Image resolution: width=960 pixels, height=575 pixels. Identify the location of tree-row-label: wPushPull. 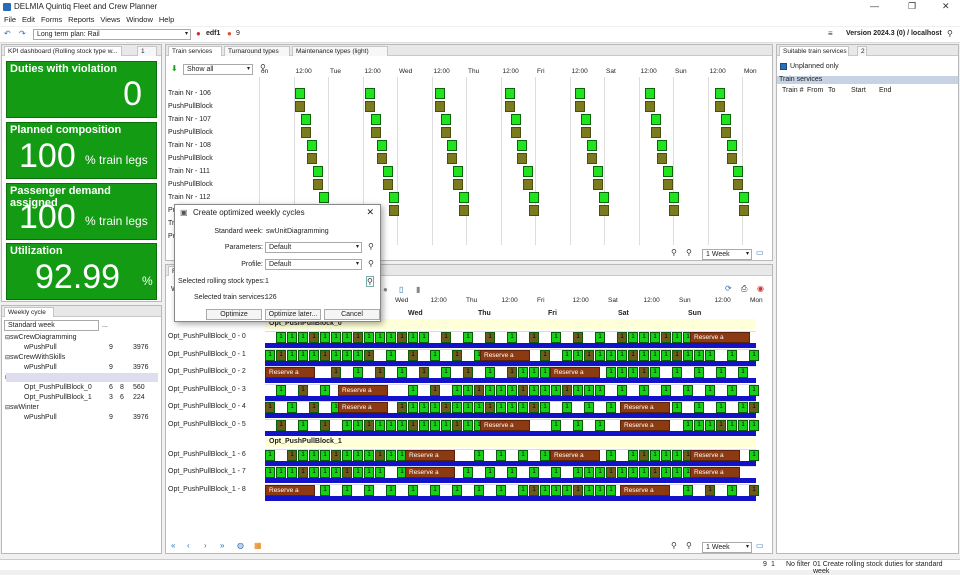
(40, 417).